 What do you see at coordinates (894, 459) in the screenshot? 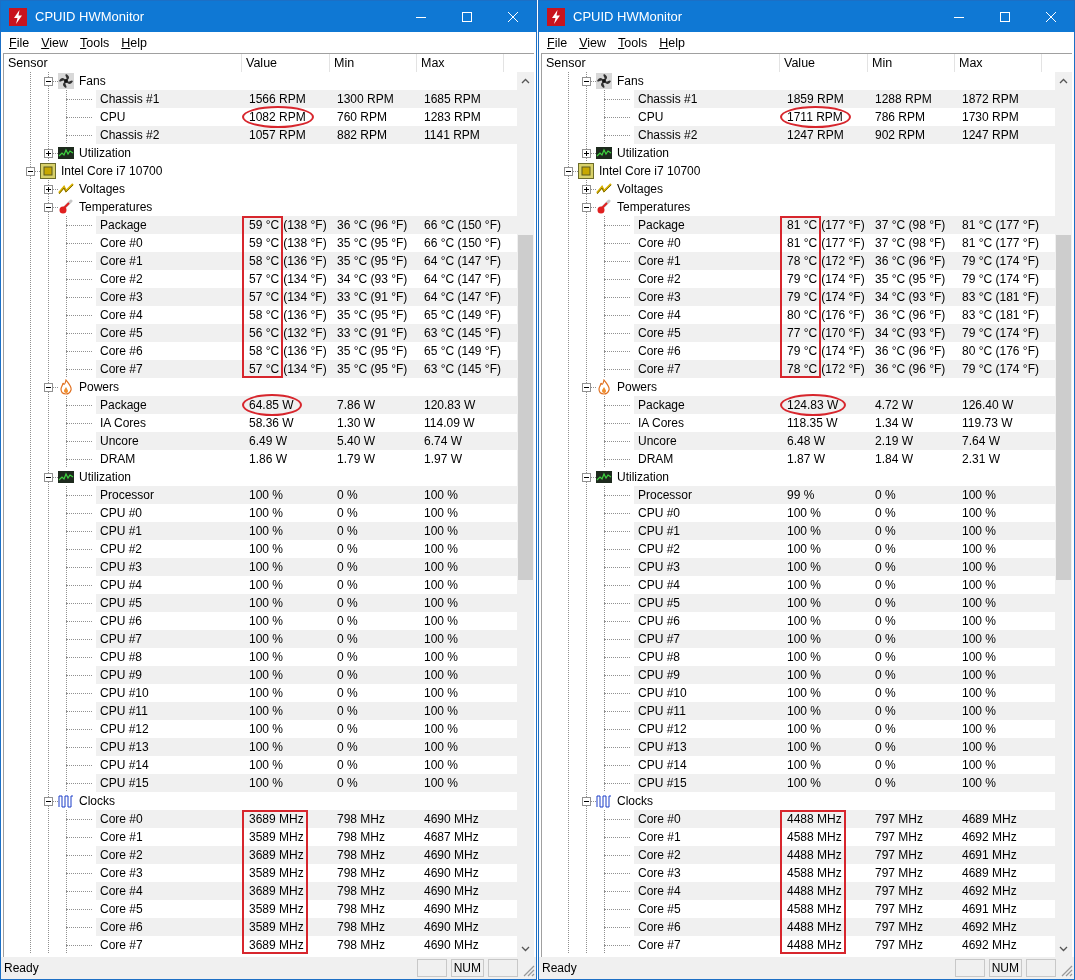
I see `sensor-min: 1.84 W` at bounding box center [894, 459].